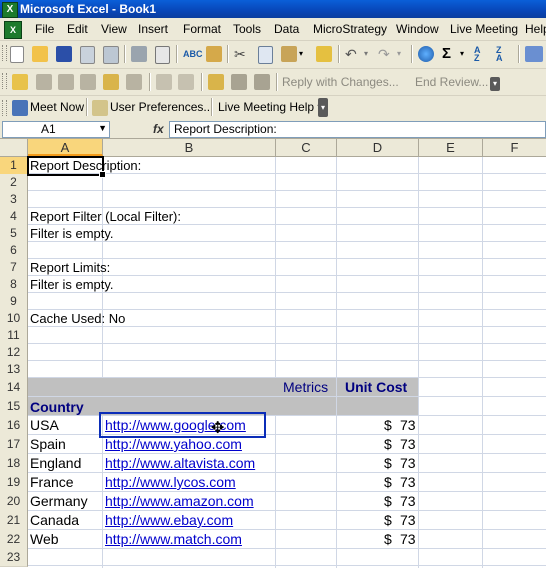 The image size is (546, 568). I want to click on workbook-icon: X, so click(13, 30).